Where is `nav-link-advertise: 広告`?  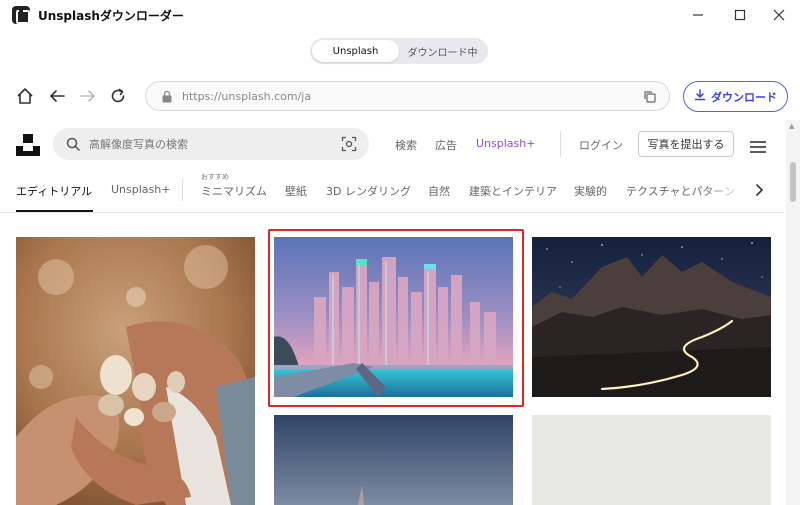 nav-link-advertise: 広告 is located at coordinates (446, 145).